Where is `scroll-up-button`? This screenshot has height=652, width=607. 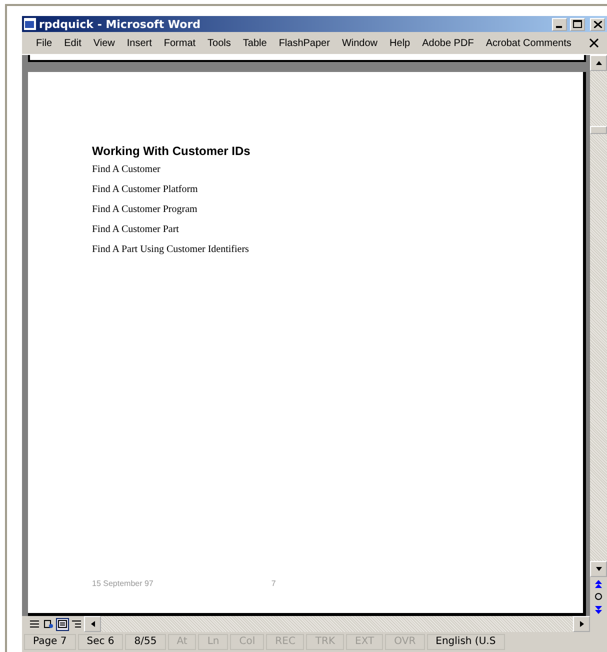 scroll-up-button is located at coordinates (598, 63).